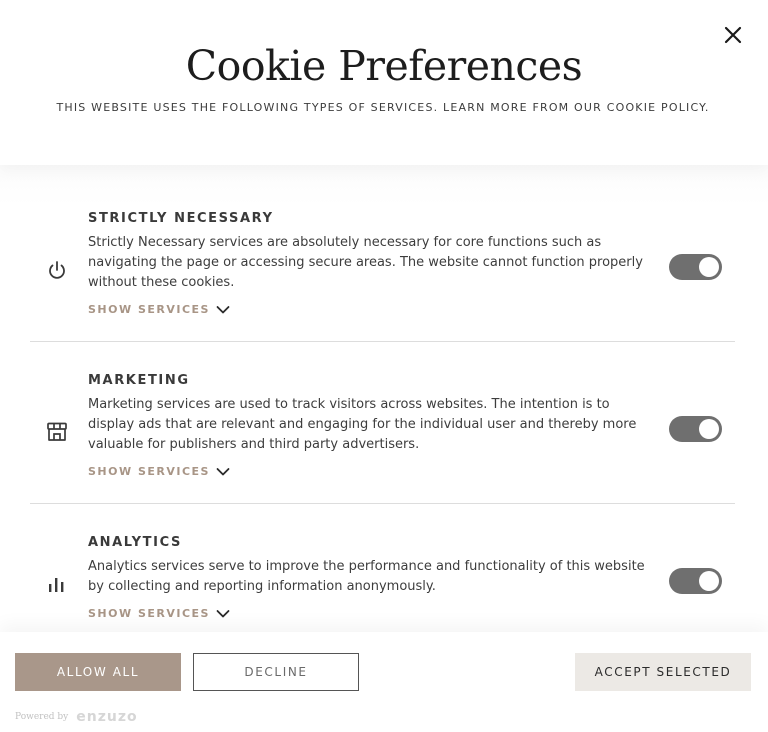  I want to click on powered-by: Powered by enzuzo, so click(76, 717).